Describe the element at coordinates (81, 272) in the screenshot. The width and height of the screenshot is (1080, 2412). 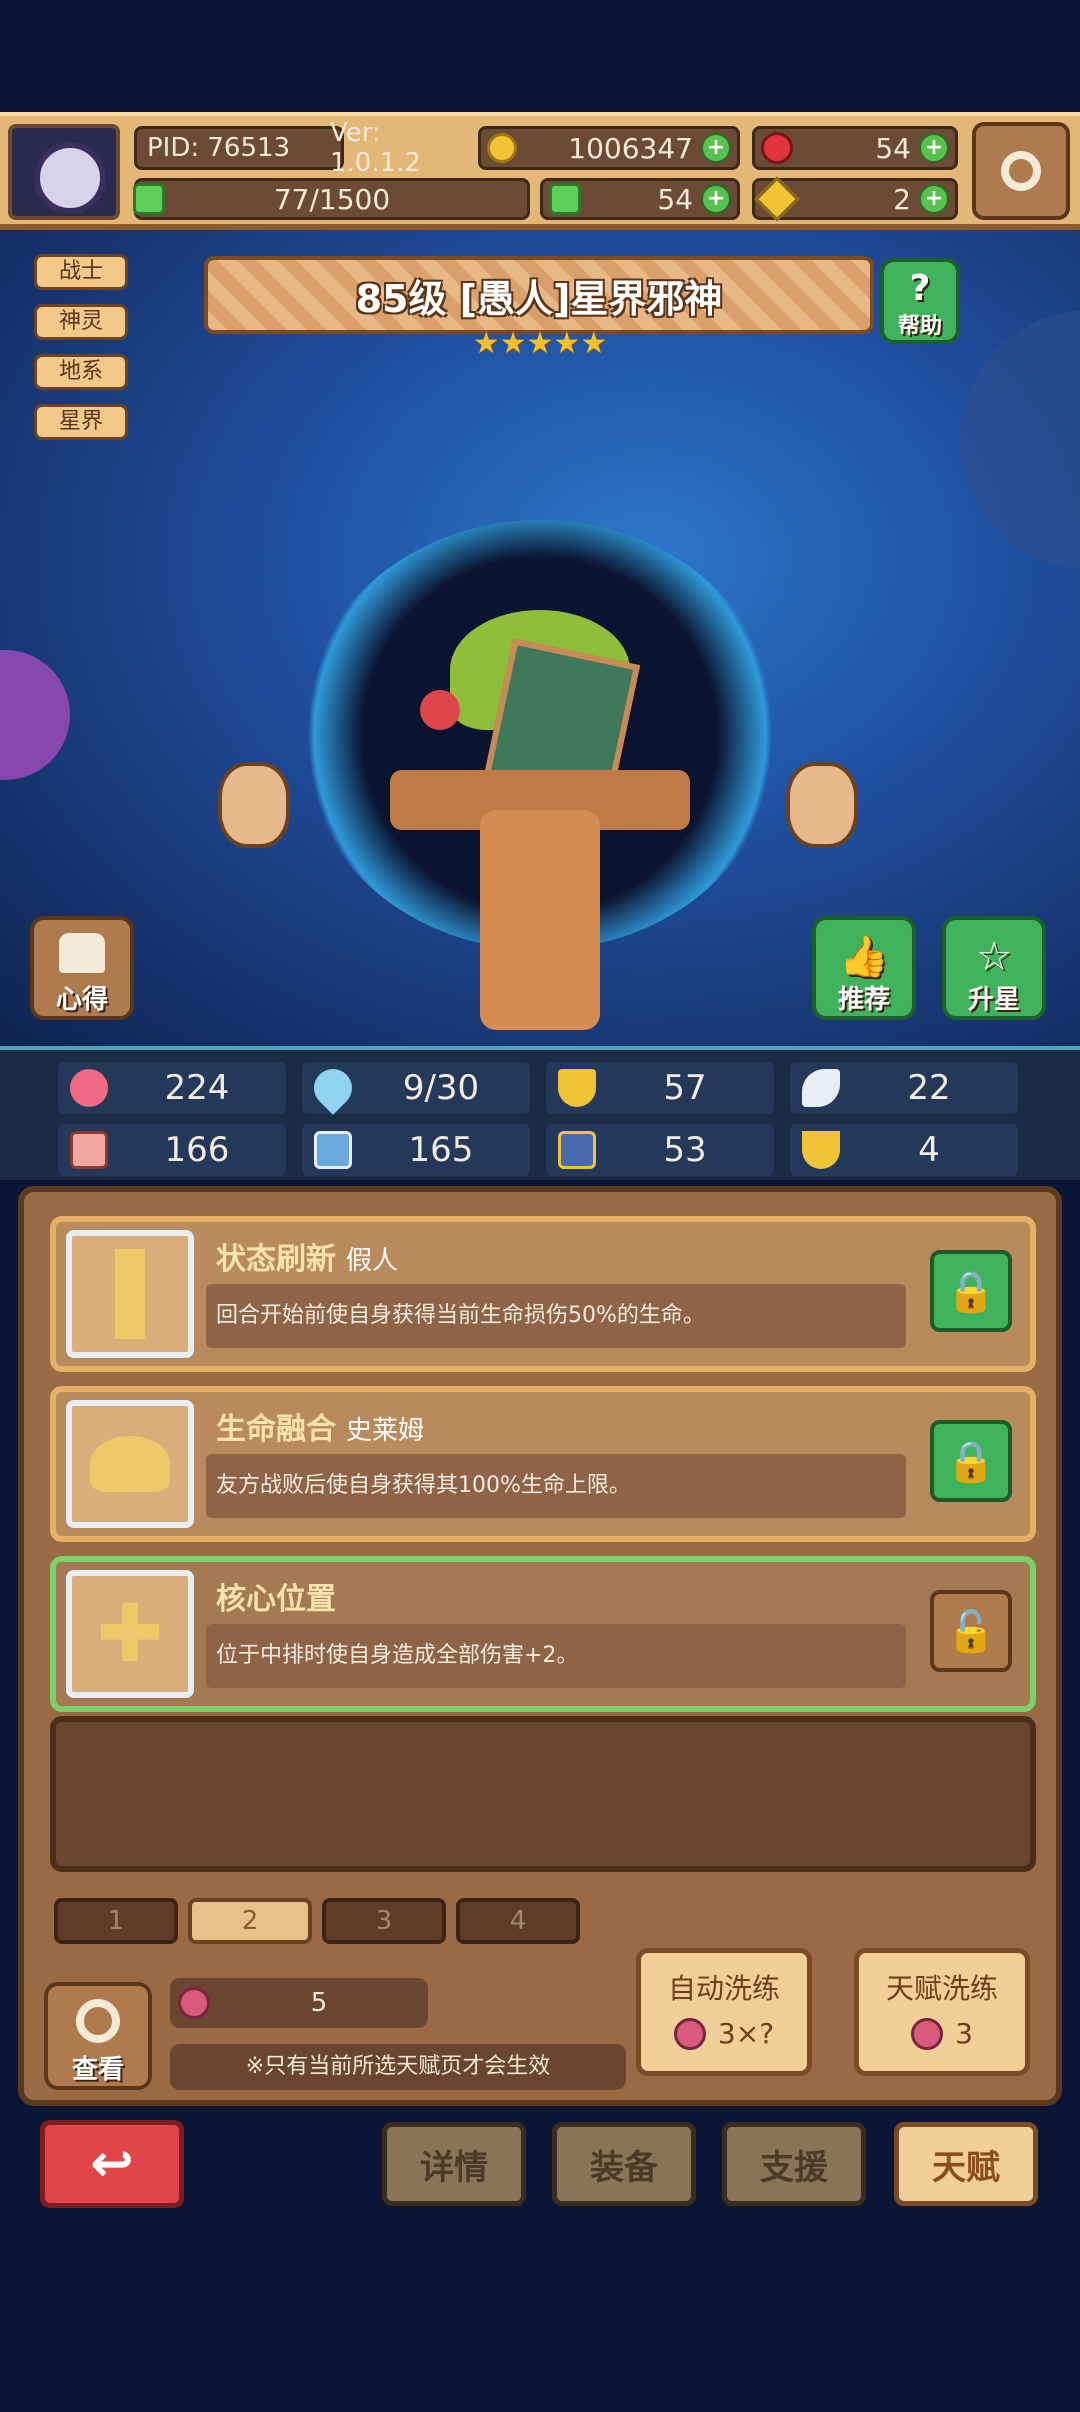
I see `tag-warrior: 战士` at that location.